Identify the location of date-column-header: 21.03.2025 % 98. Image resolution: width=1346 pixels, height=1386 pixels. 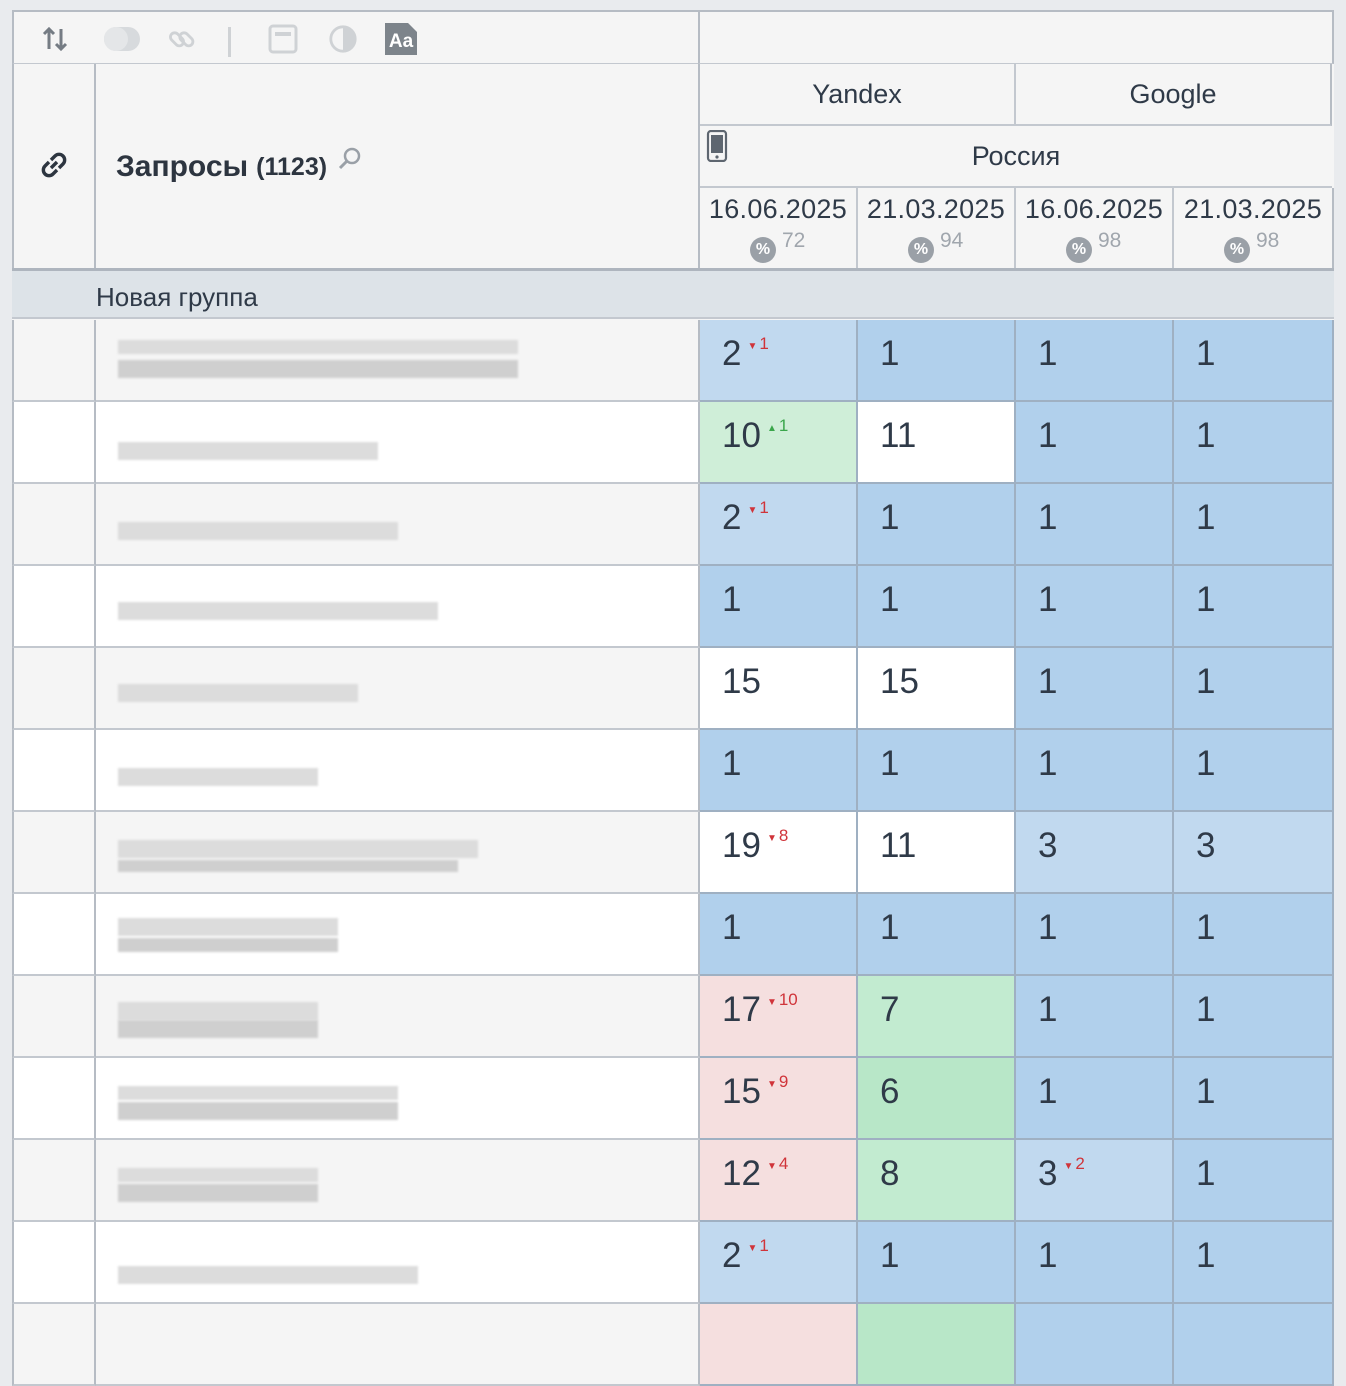
(1254, 229).